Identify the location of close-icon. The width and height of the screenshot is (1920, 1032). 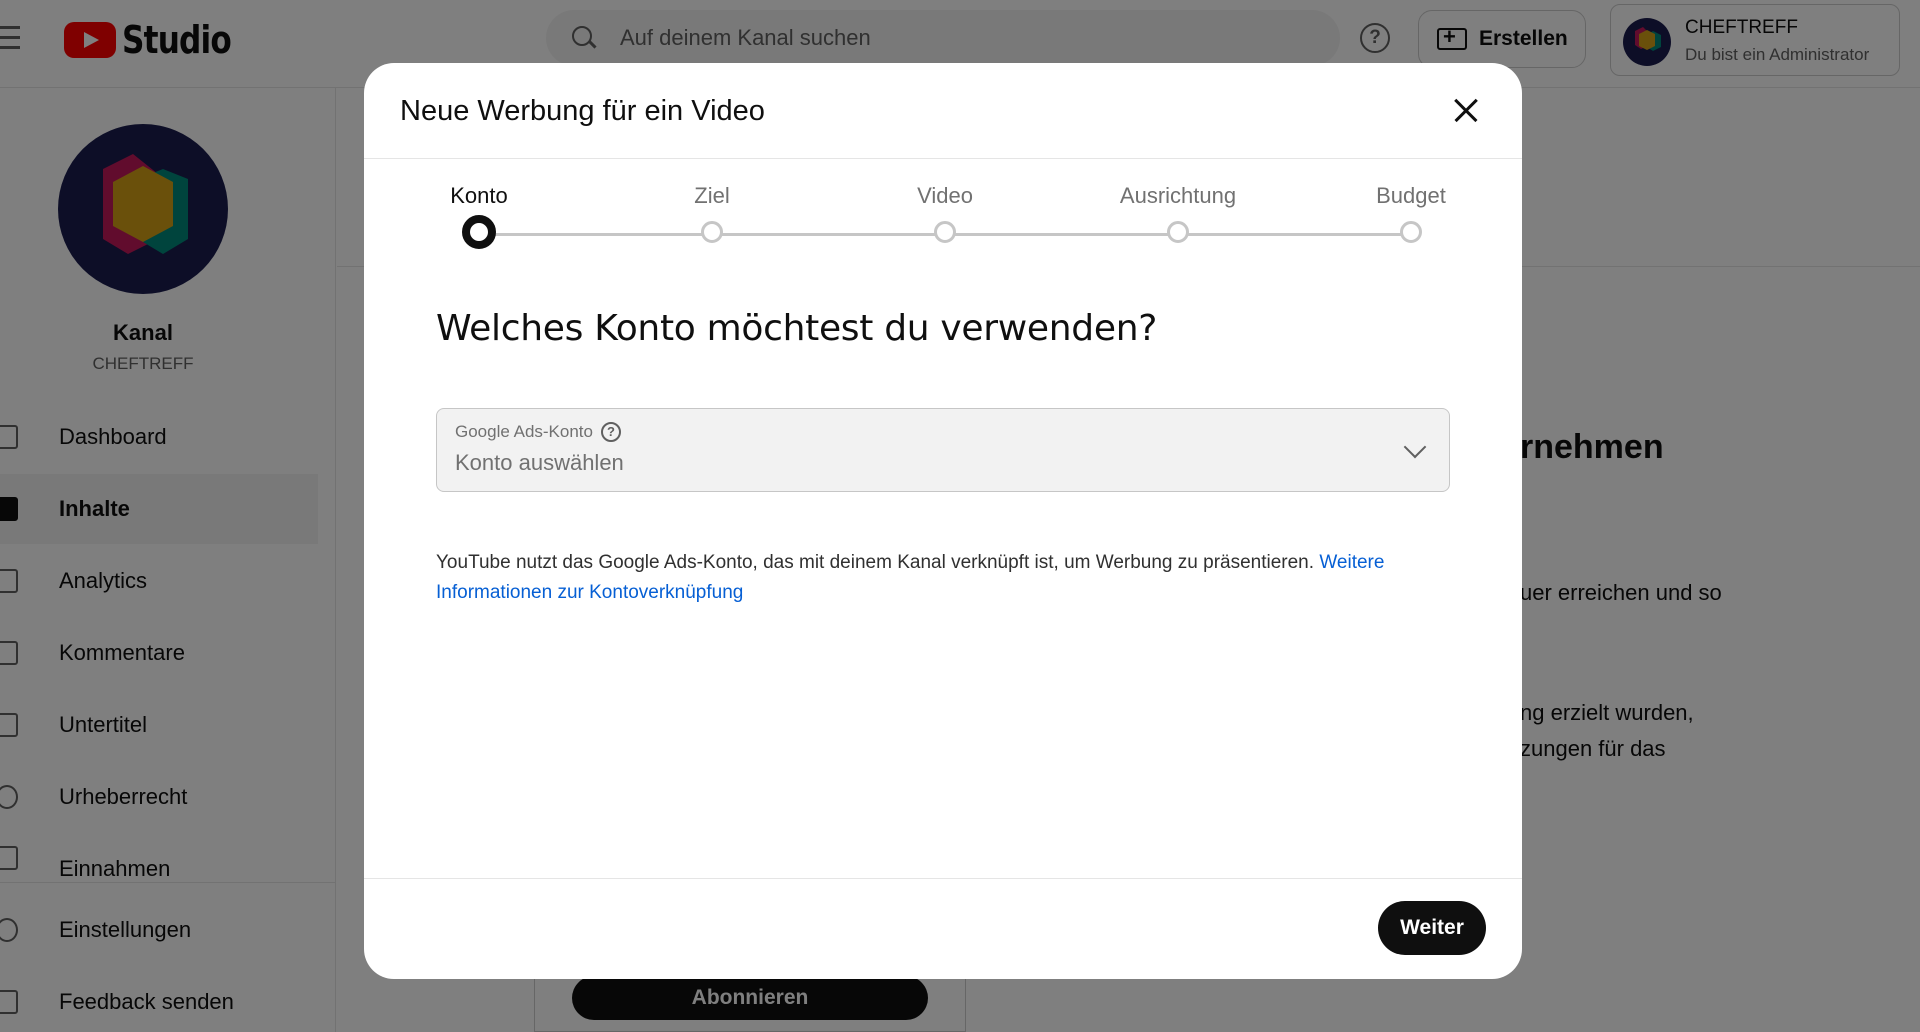
(1466, 111).